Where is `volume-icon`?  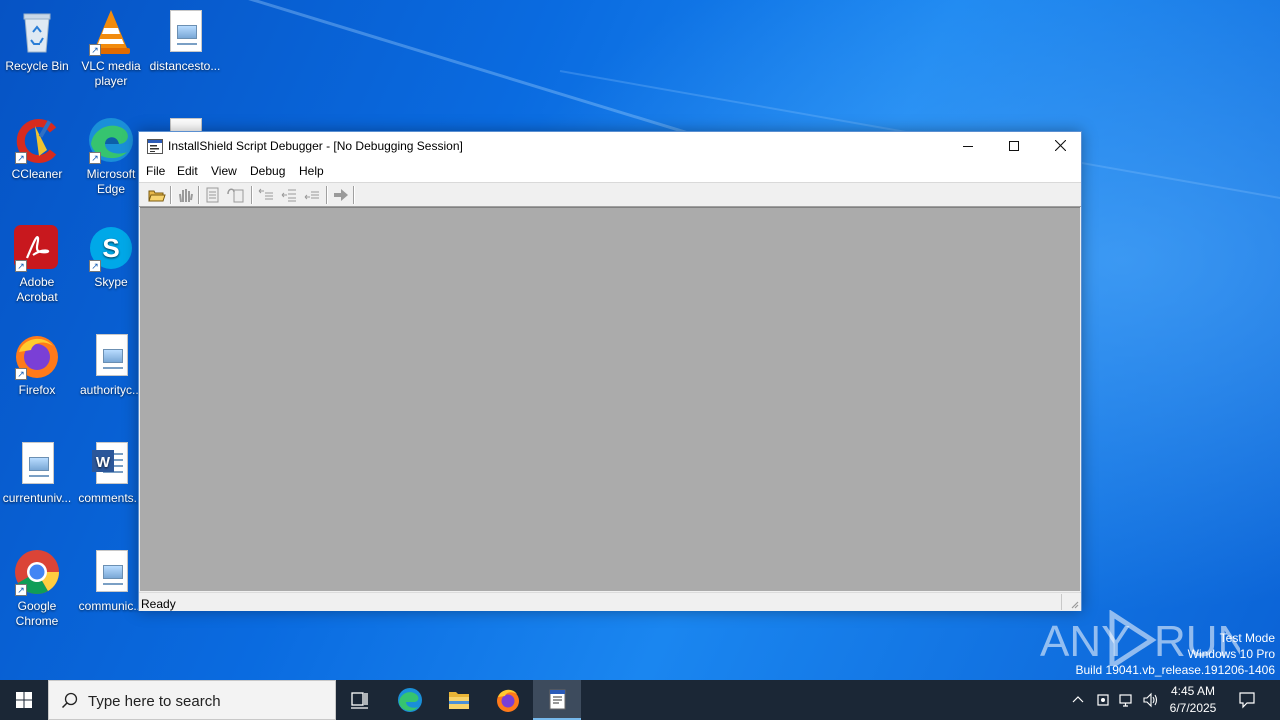
volume-icon is located at coordinates (1151, 700).